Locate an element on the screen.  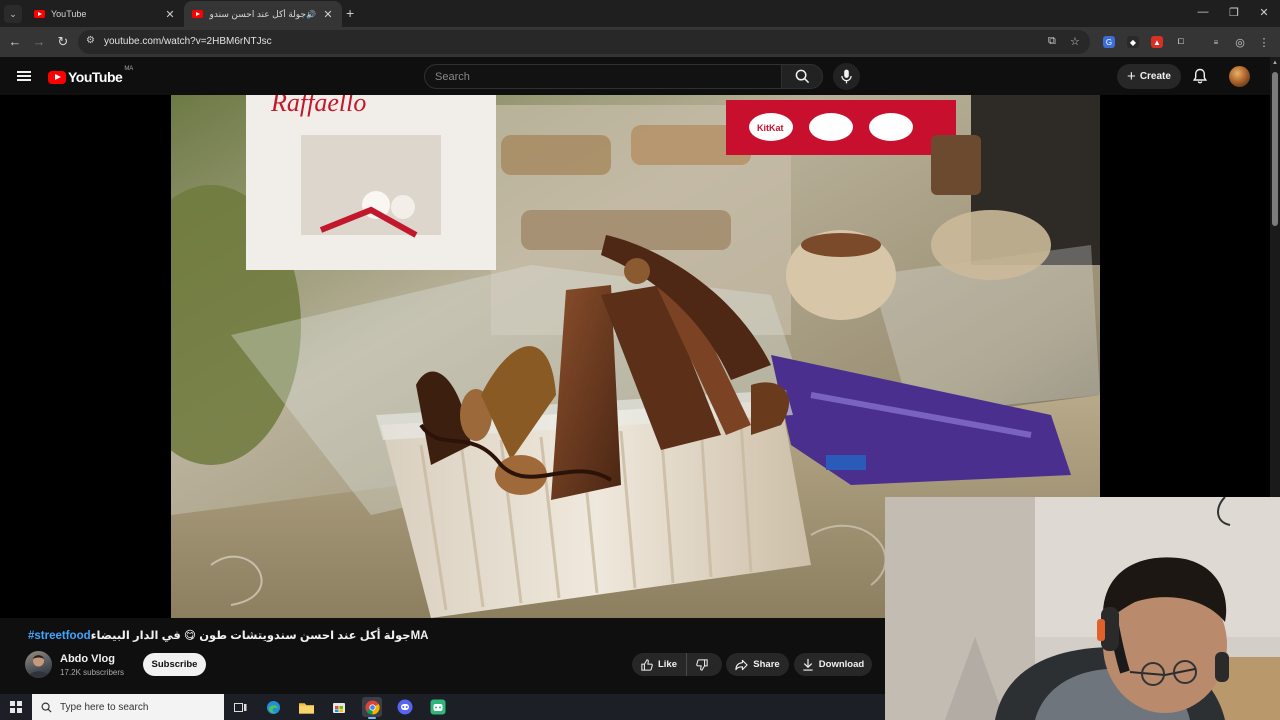
channel-avatar-image is located at coordinates (38, 666).